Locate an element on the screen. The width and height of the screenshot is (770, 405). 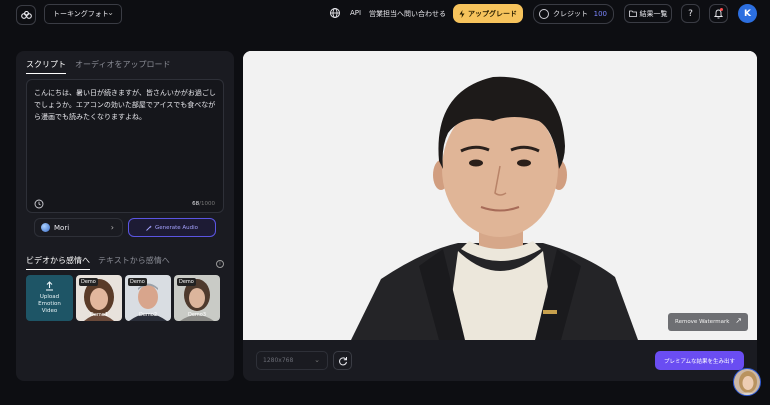
voice-name: Mori is located at coordinates (62, 227).